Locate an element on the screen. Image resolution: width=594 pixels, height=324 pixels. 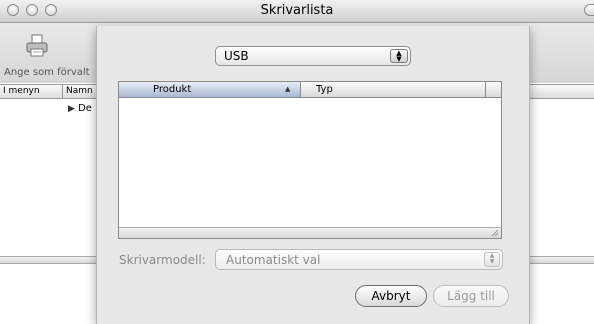
list-item: ▶ De is located at coordinates (80, 108).